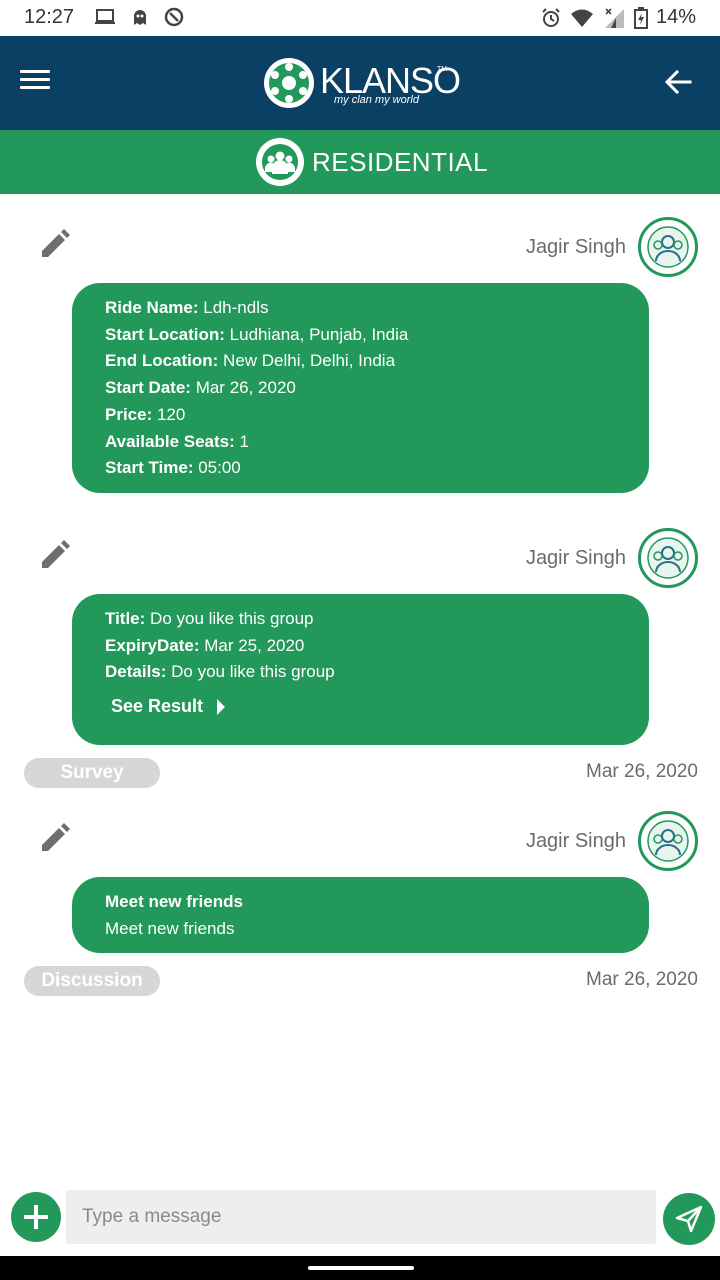  What do you see at coordinates (307, 361) in the screenshot?
I see `field-value: New Delhi, Delhi, India` at bounding box center [307, 361].